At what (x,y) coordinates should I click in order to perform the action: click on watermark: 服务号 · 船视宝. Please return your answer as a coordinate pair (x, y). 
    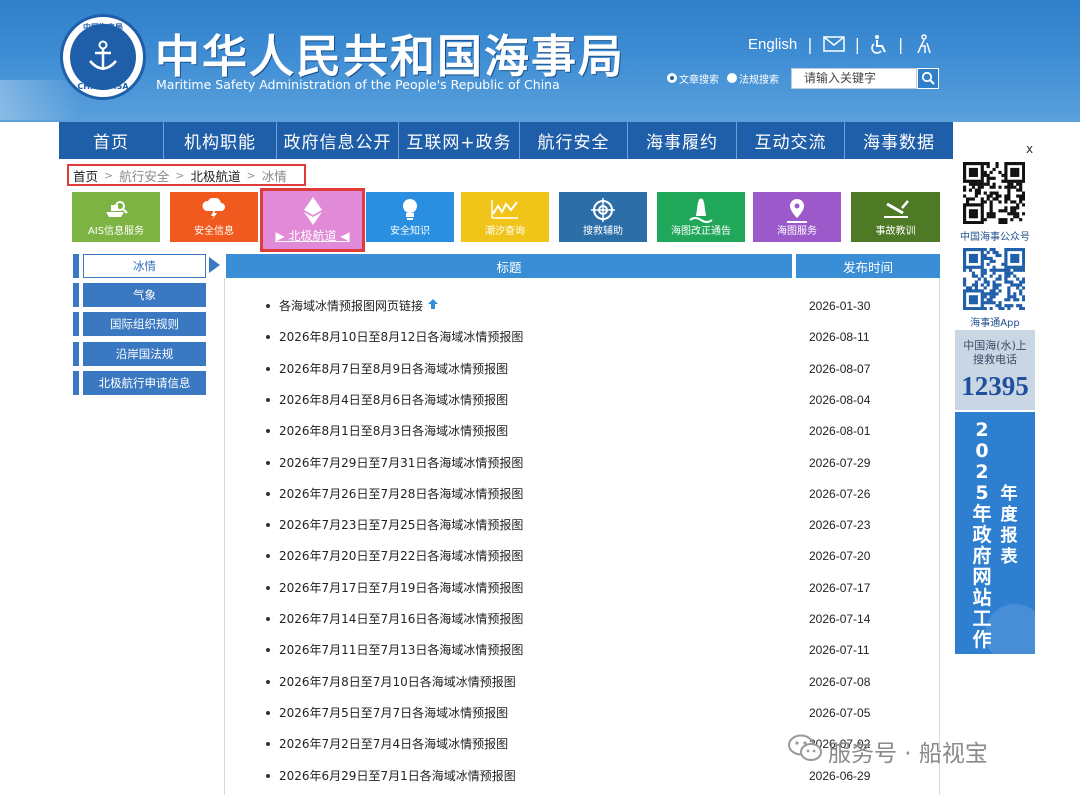
    Looking at the image, I should click on (888, 751).